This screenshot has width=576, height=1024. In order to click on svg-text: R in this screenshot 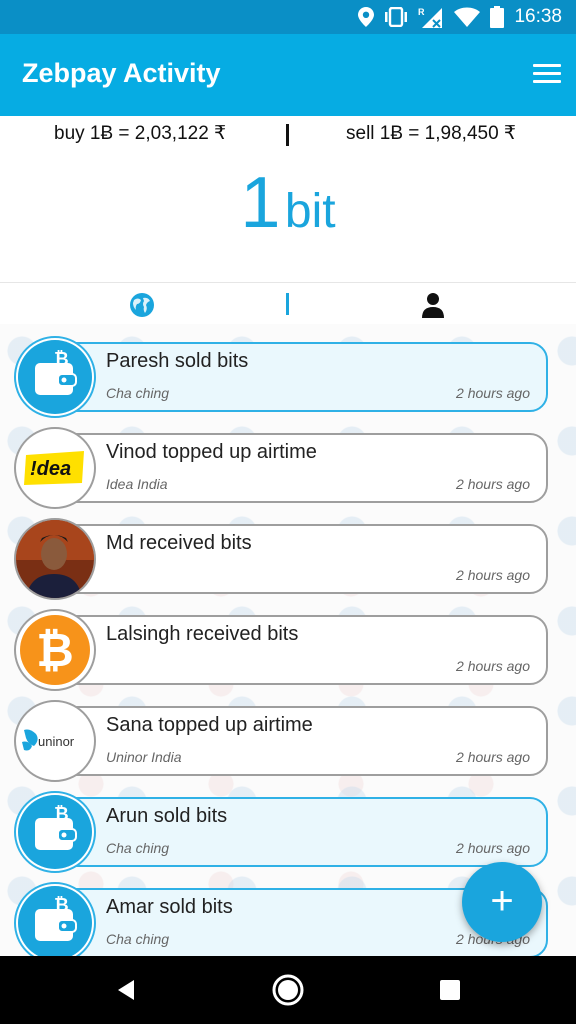, I will do `click(421, 12)`.